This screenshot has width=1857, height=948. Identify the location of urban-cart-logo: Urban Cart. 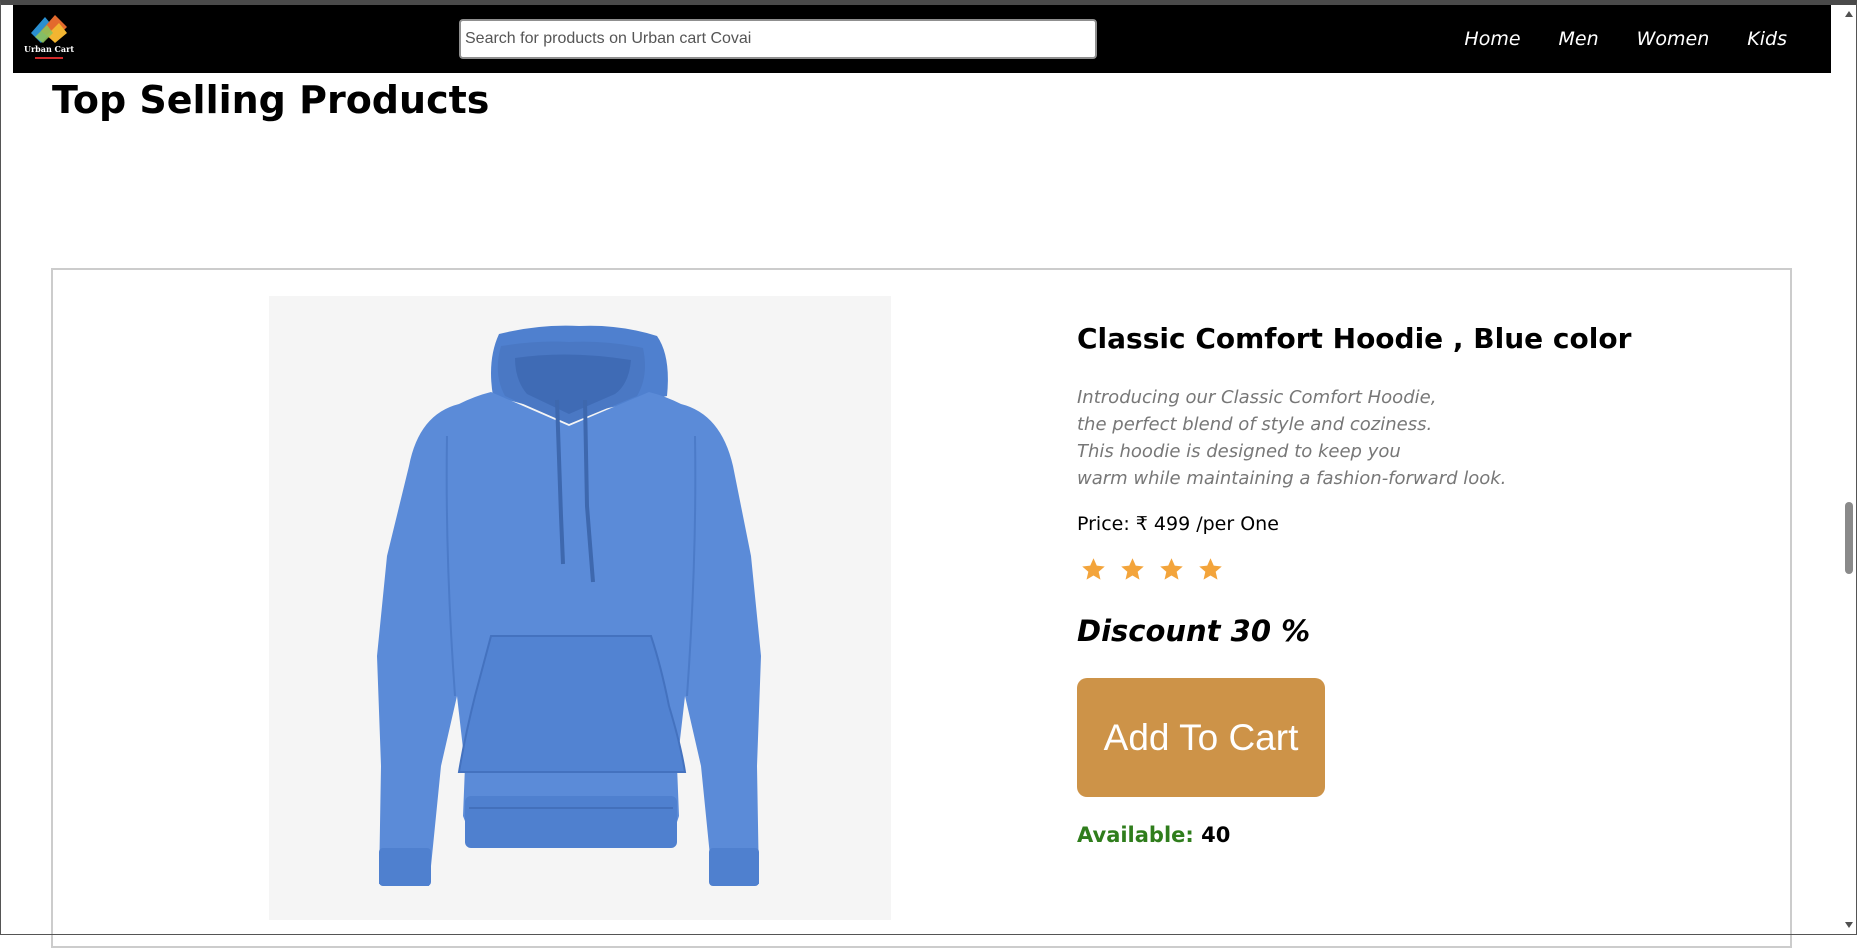
(49, 36).